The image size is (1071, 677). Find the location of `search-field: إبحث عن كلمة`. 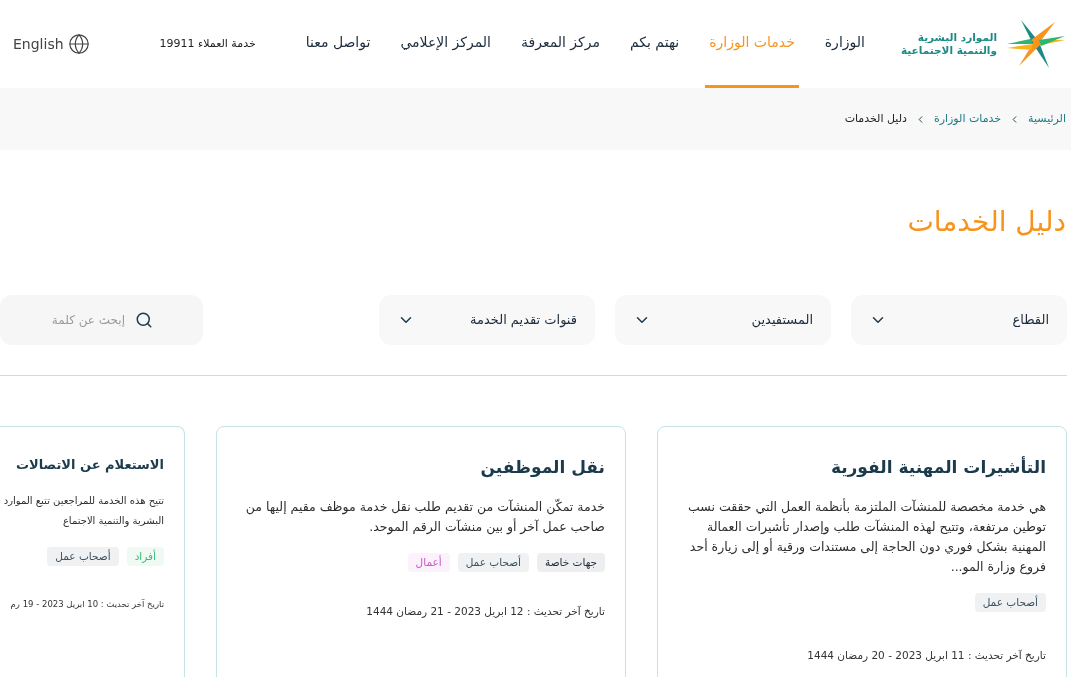

search-field: إبحث عن كلمة is located at coordinates (101, 320).